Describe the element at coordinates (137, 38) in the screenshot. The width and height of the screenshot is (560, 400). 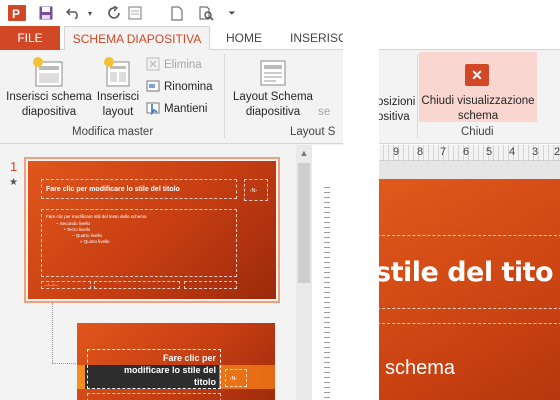
I see `tab-slide-master: SCHEMA DIAPOSITIVA` at that location.